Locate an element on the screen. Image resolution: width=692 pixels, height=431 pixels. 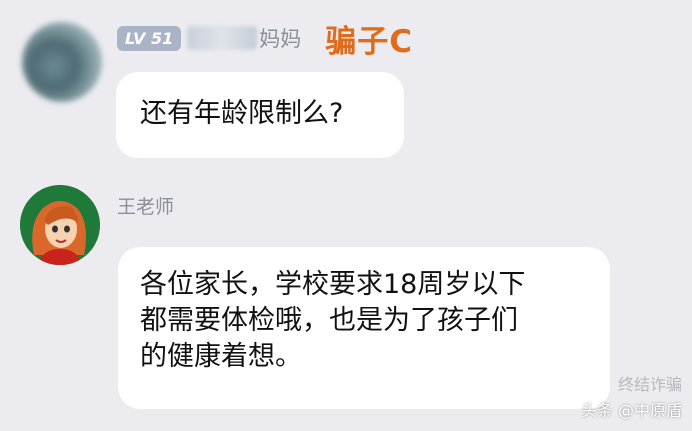
message-bubble: 还有年龄限制么? is located at coordinates (260, 115).